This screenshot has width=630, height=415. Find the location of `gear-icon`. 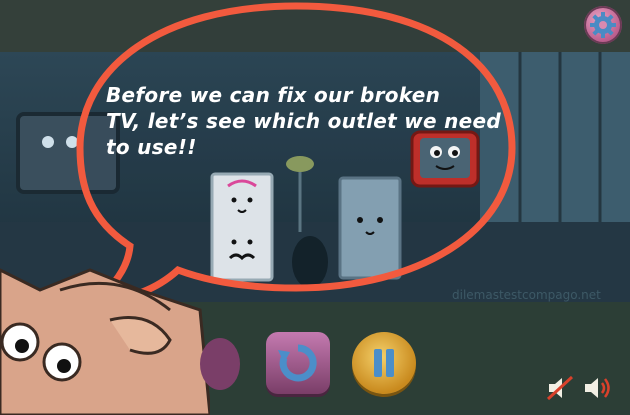

gear-icon is located at coordinates (603, 25).